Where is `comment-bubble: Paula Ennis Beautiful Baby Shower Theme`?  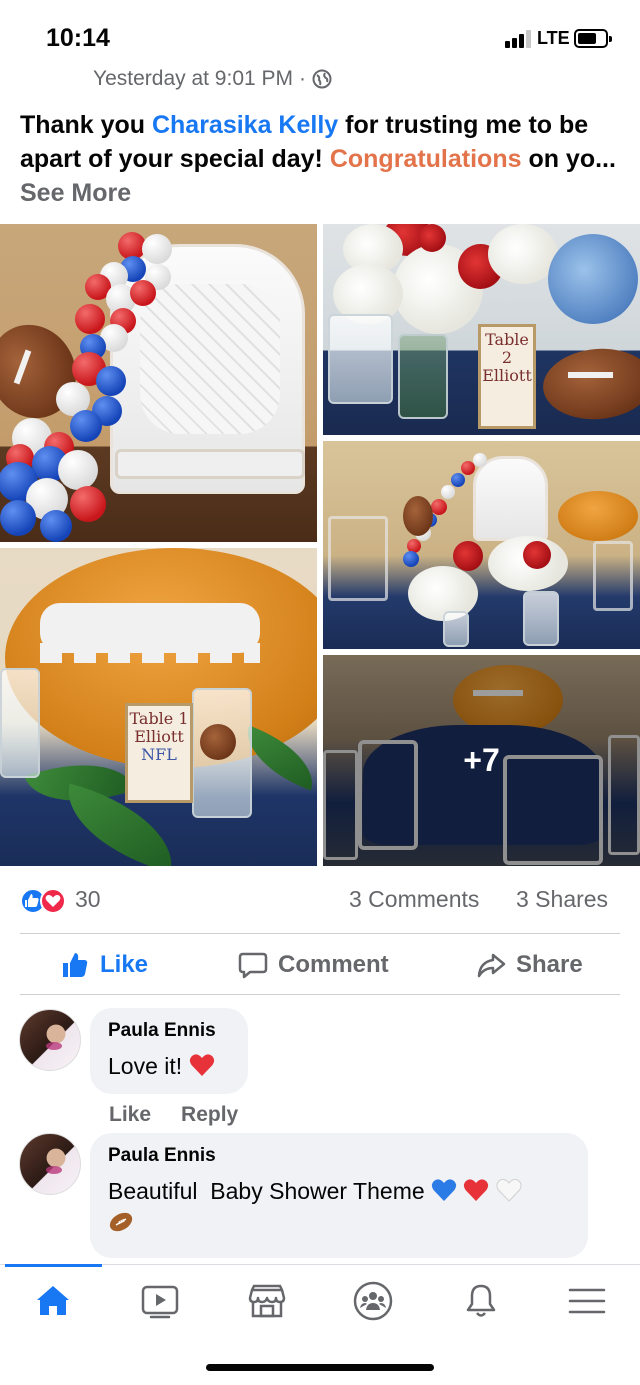 comment-bubble: Paula Ennis Beautiful Baby Shower Theme is located at coordinates (339, 1195).